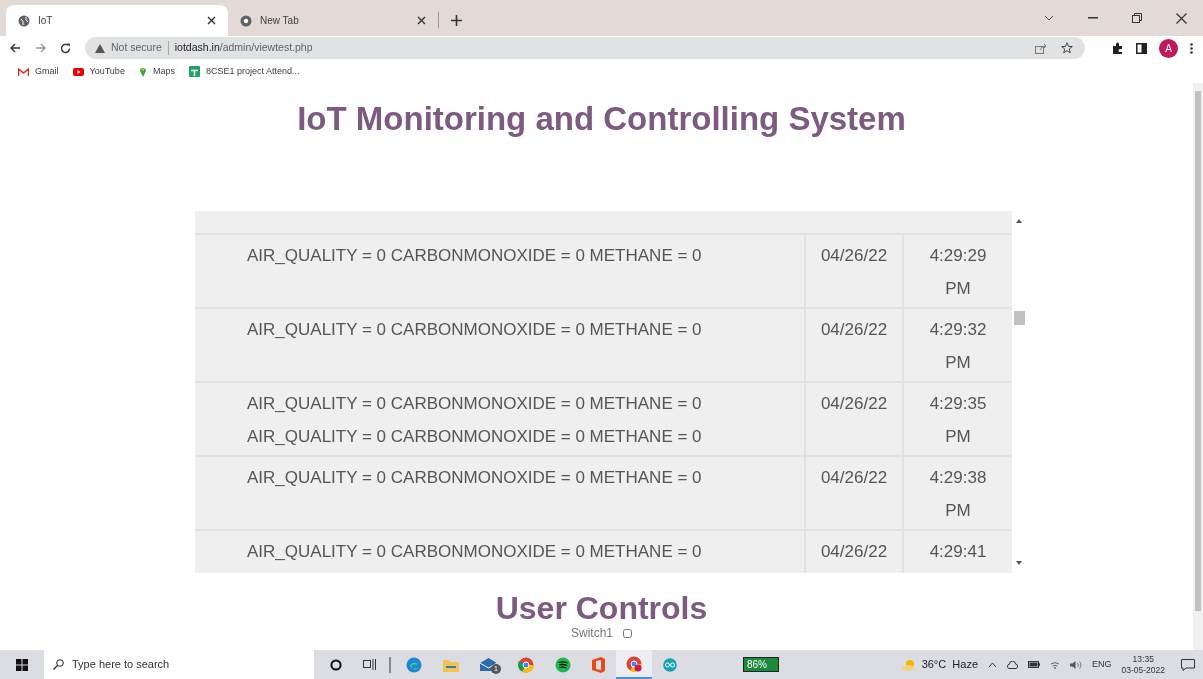 The height and width of the screenshot is (679, 1203). What do you see at coordinates (22, 664) in the screenshot?
I see `windows-icon` at bounding box center [22, 664].